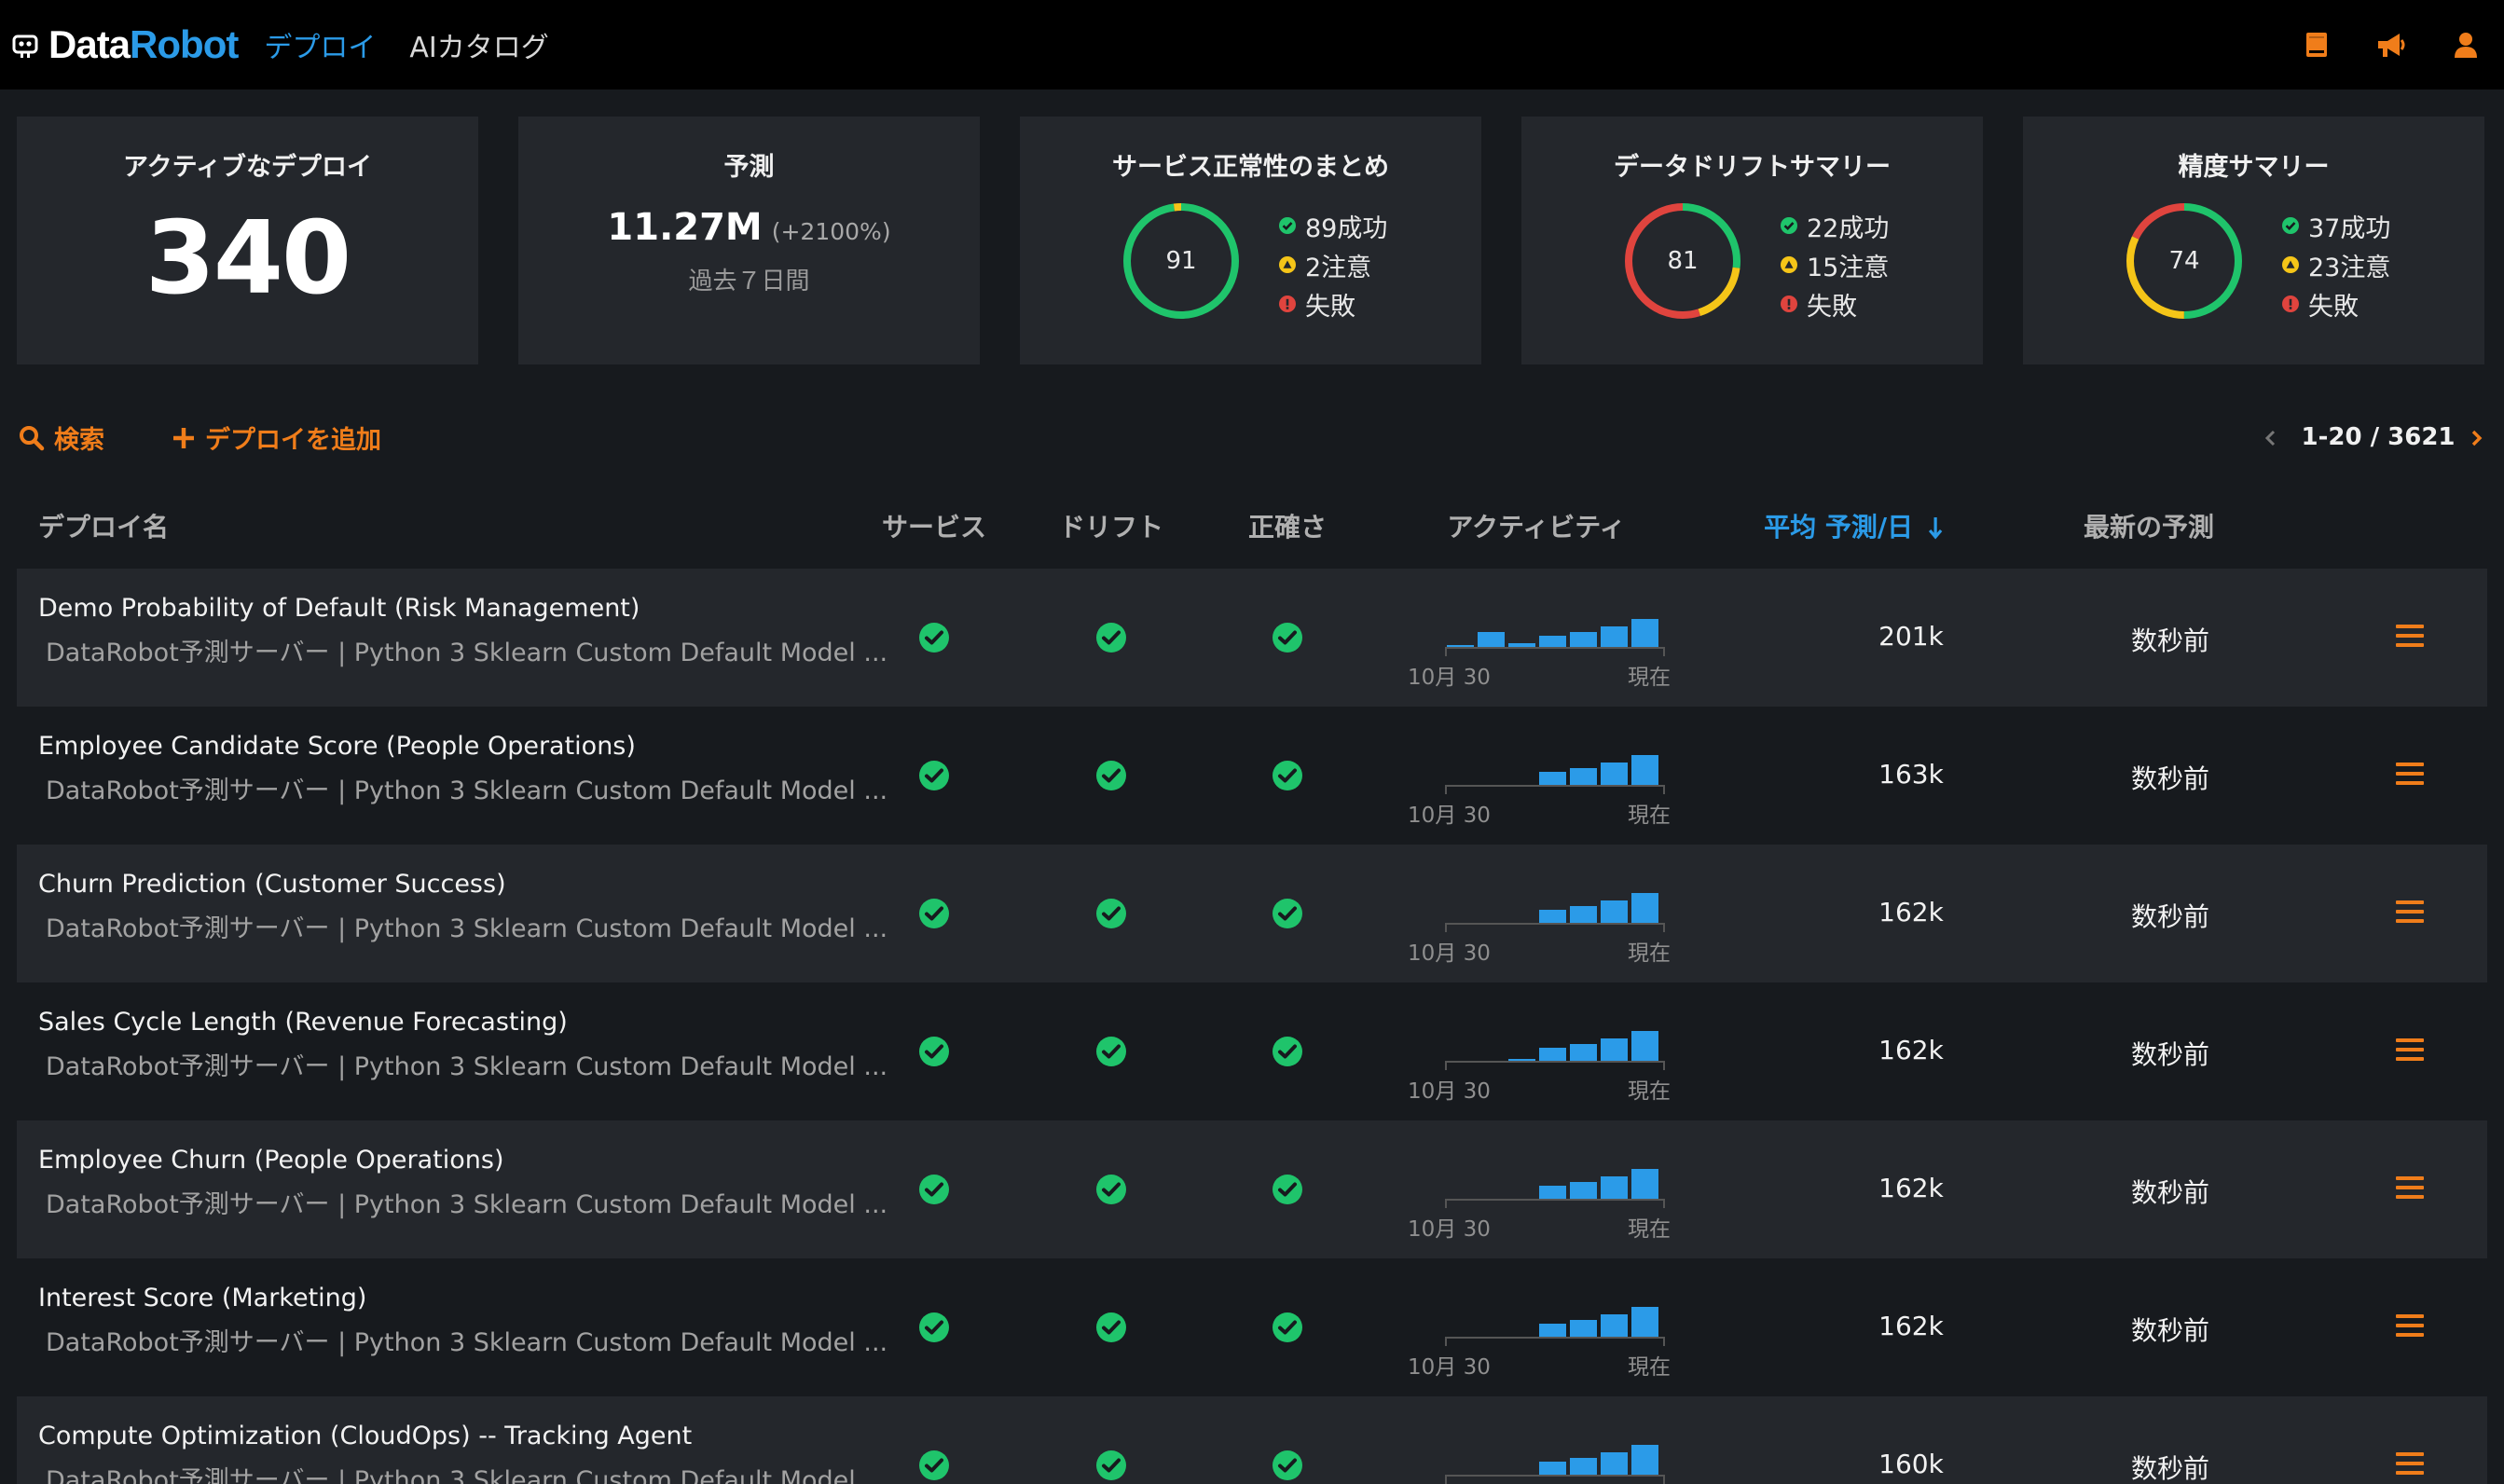 The height and width of the screenshot is (1484, 2504). Describe the element at coordinates (320, 44) in the screenshot. I see `nav-deployments: デプロイ` at that location.